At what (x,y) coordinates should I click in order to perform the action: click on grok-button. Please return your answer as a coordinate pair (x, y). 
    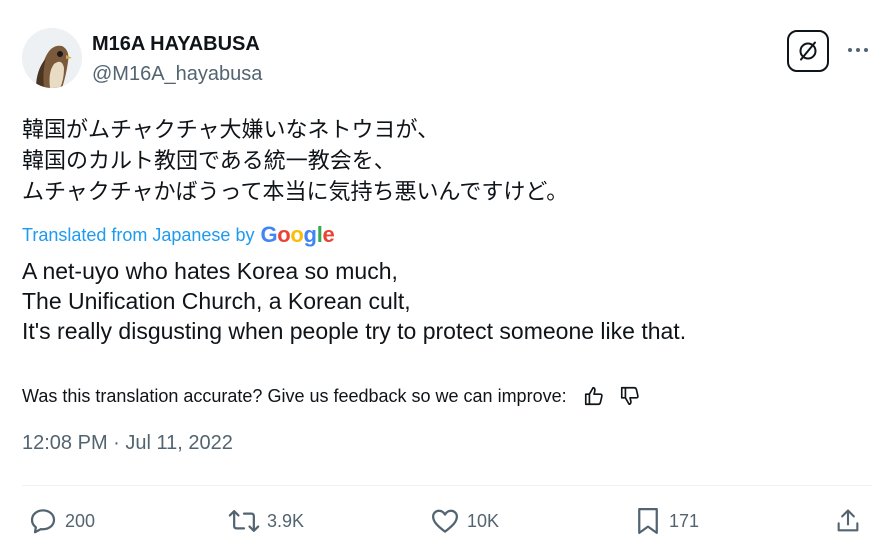
    Looking at the image, I should click on (808, 51).